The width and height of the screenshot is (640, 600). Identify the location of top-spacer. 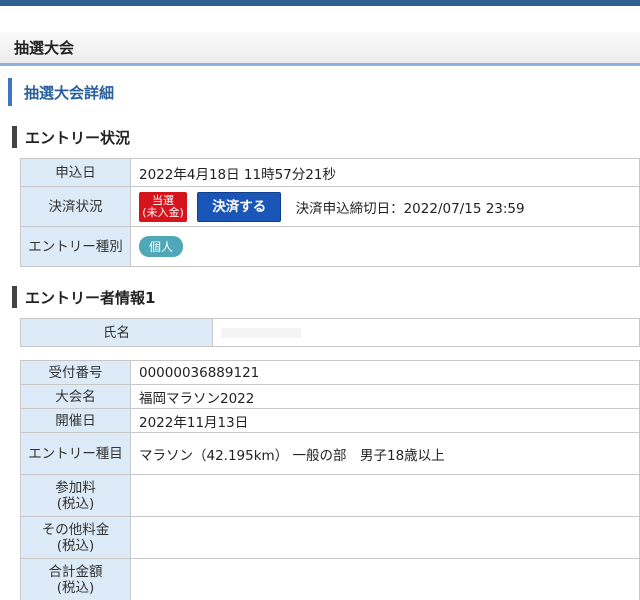
(320, 18).